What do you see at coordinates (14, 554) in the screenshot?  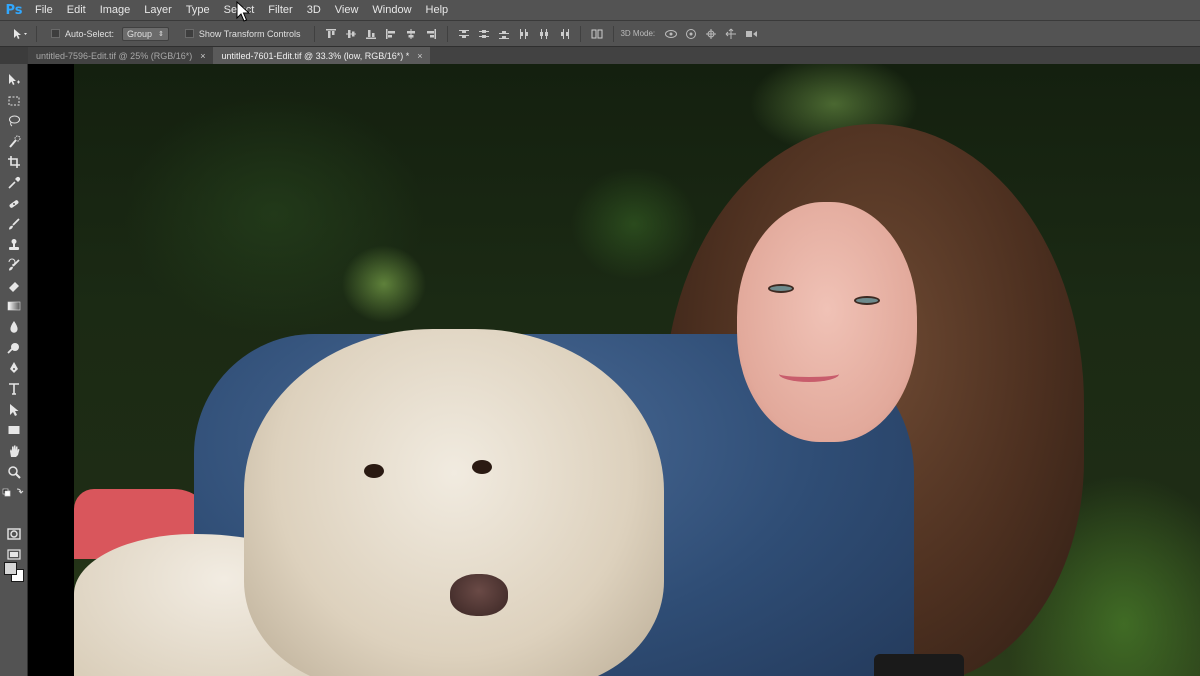 I see `screen-mode-icon` at bounding box center [14, 554].